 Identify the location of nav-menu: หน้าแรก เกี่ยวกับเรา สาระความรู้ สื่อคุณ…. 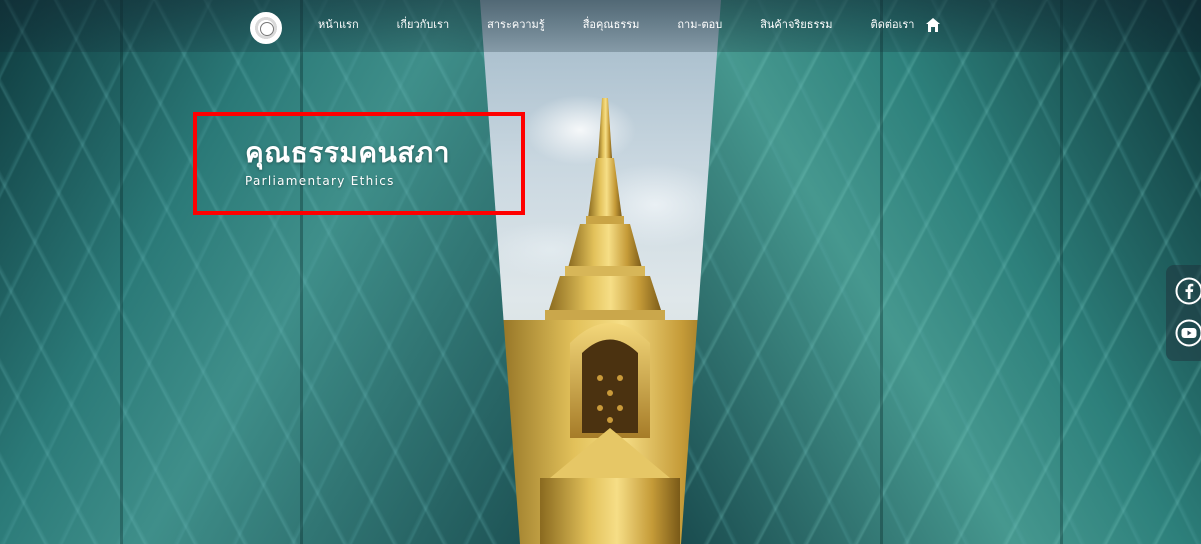
(616, 25).